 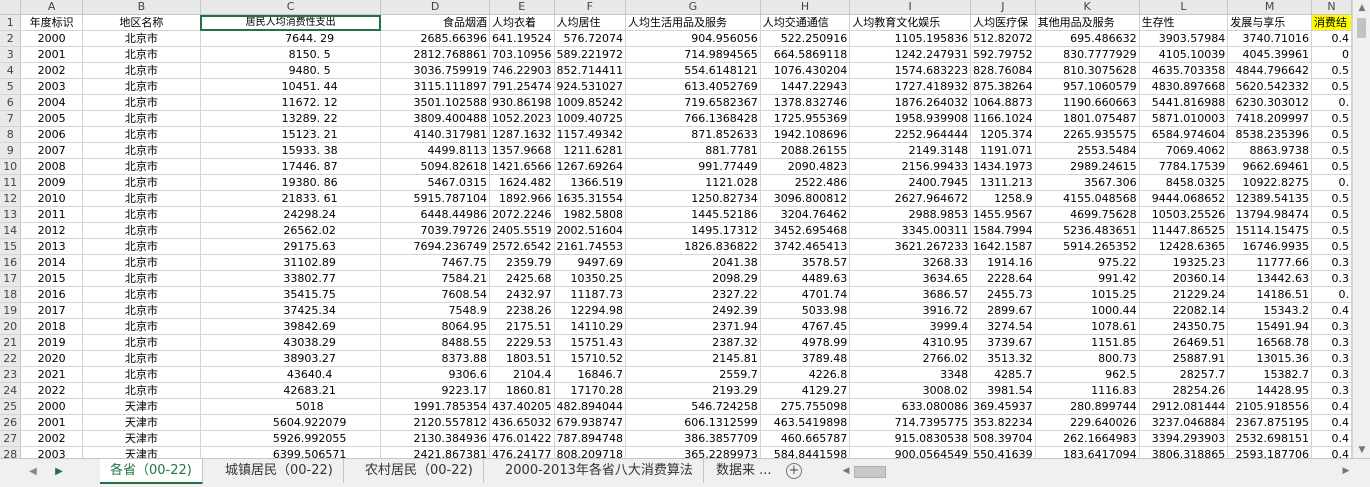 What do you see at coordinates (1003, 438) in the screenshot?
I see `cell: 508.39704` at bounding box center [1003, 438].